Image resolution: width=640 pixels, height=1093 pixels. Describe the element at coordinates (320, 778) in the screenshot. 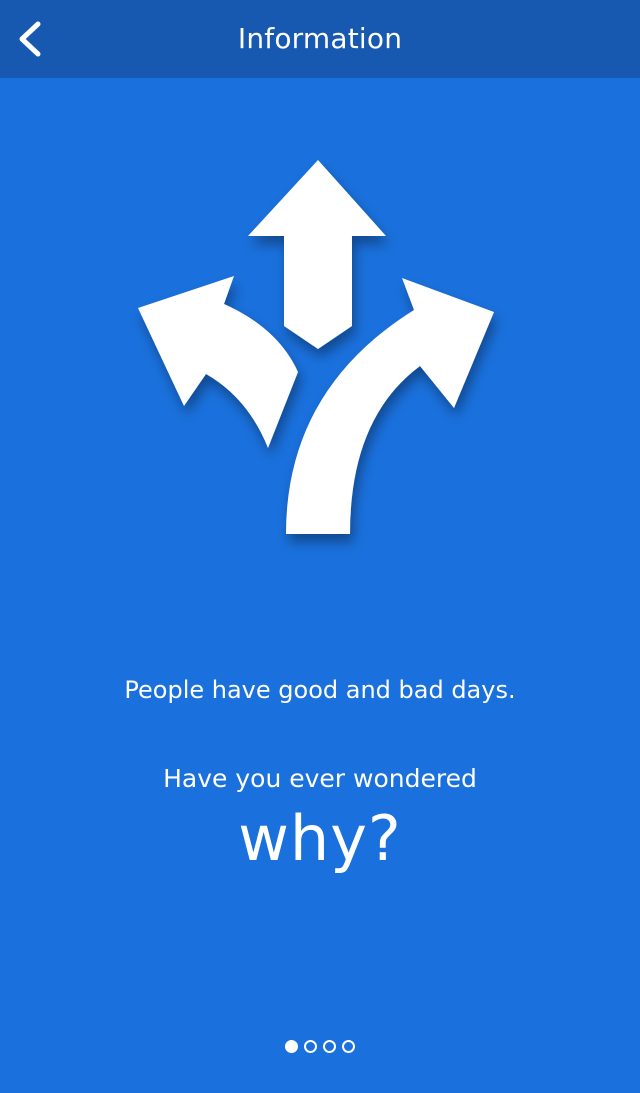

I see `question-text: Have you ever wondered` at that location.